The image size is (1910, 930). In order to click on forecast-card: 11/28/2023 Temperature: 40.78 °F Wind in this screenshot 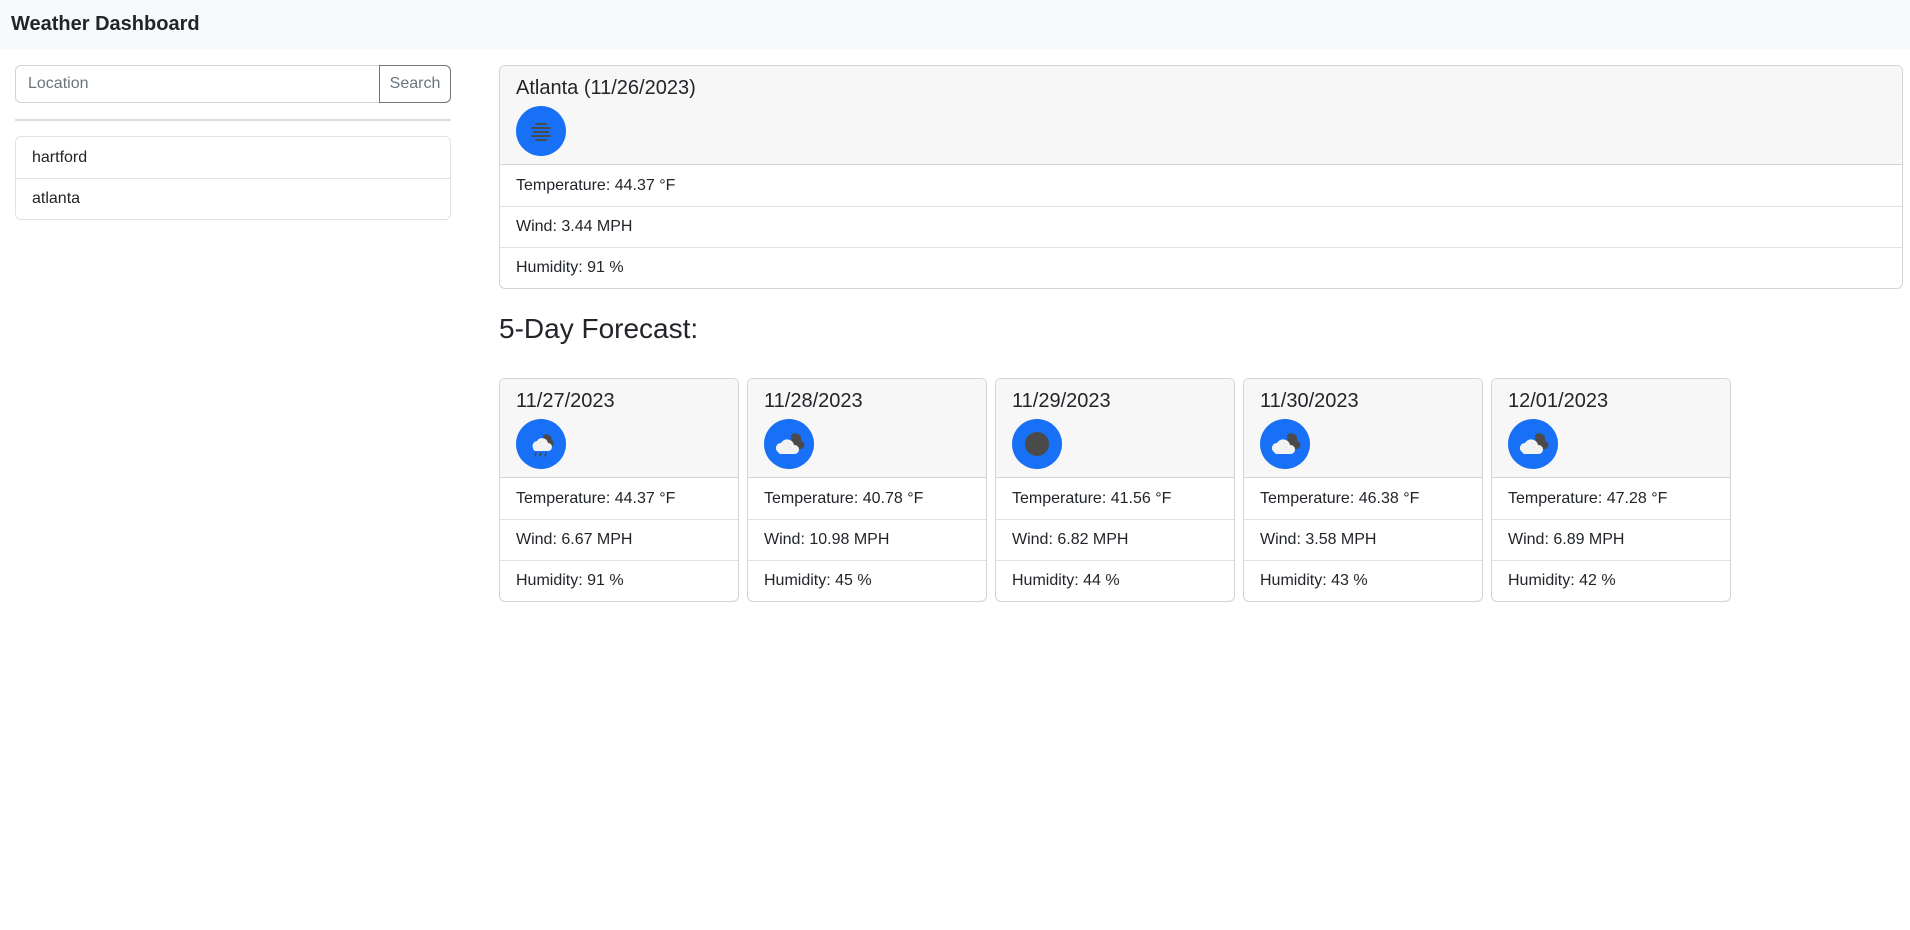, I will do `click(867, 490)`.